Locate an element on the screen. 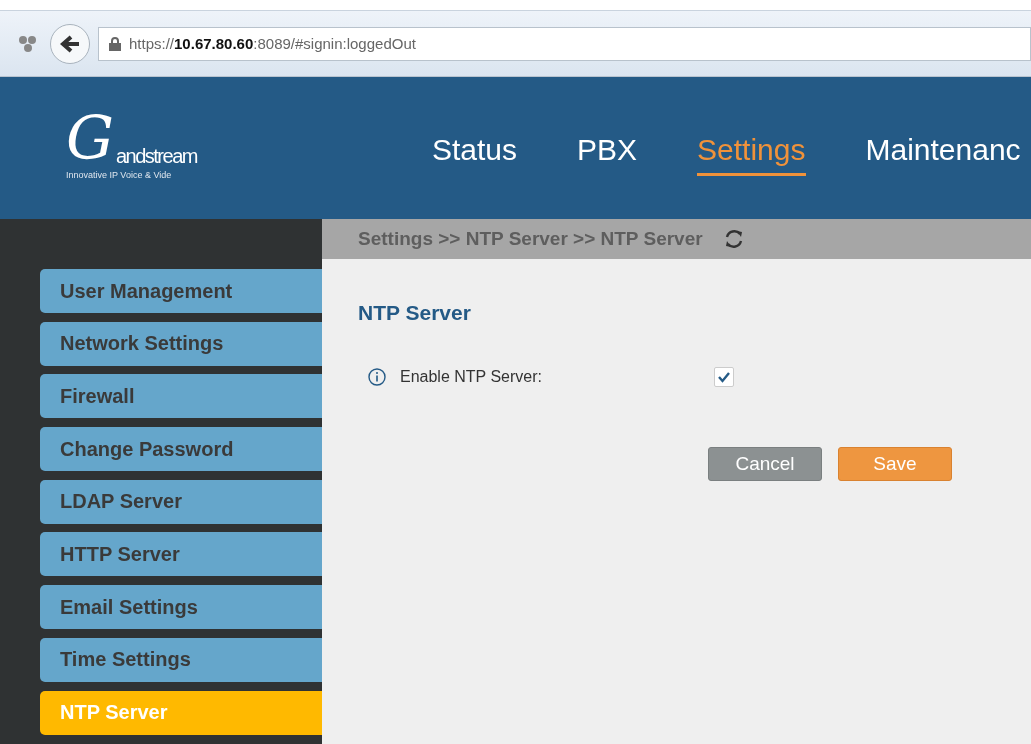  cancel-button: Cancel is located at coordinates (765, 464).